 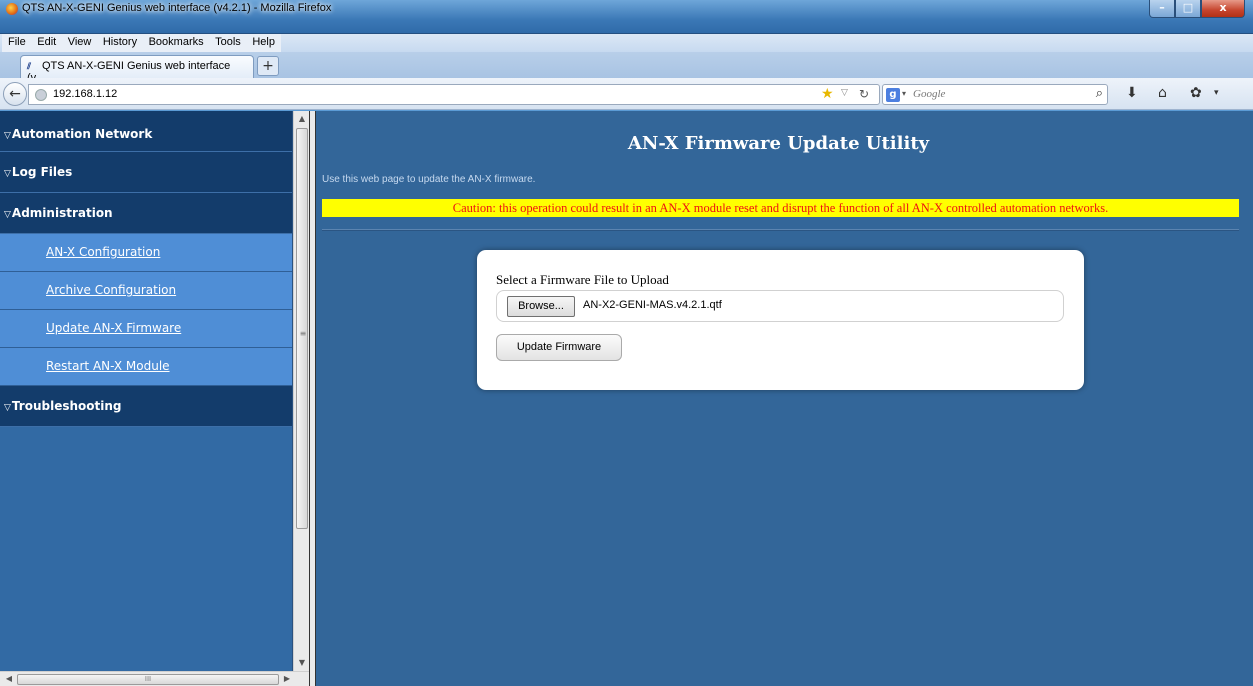 I want to click on sidebar-section-label: Administration, so click(x=62, y=213).